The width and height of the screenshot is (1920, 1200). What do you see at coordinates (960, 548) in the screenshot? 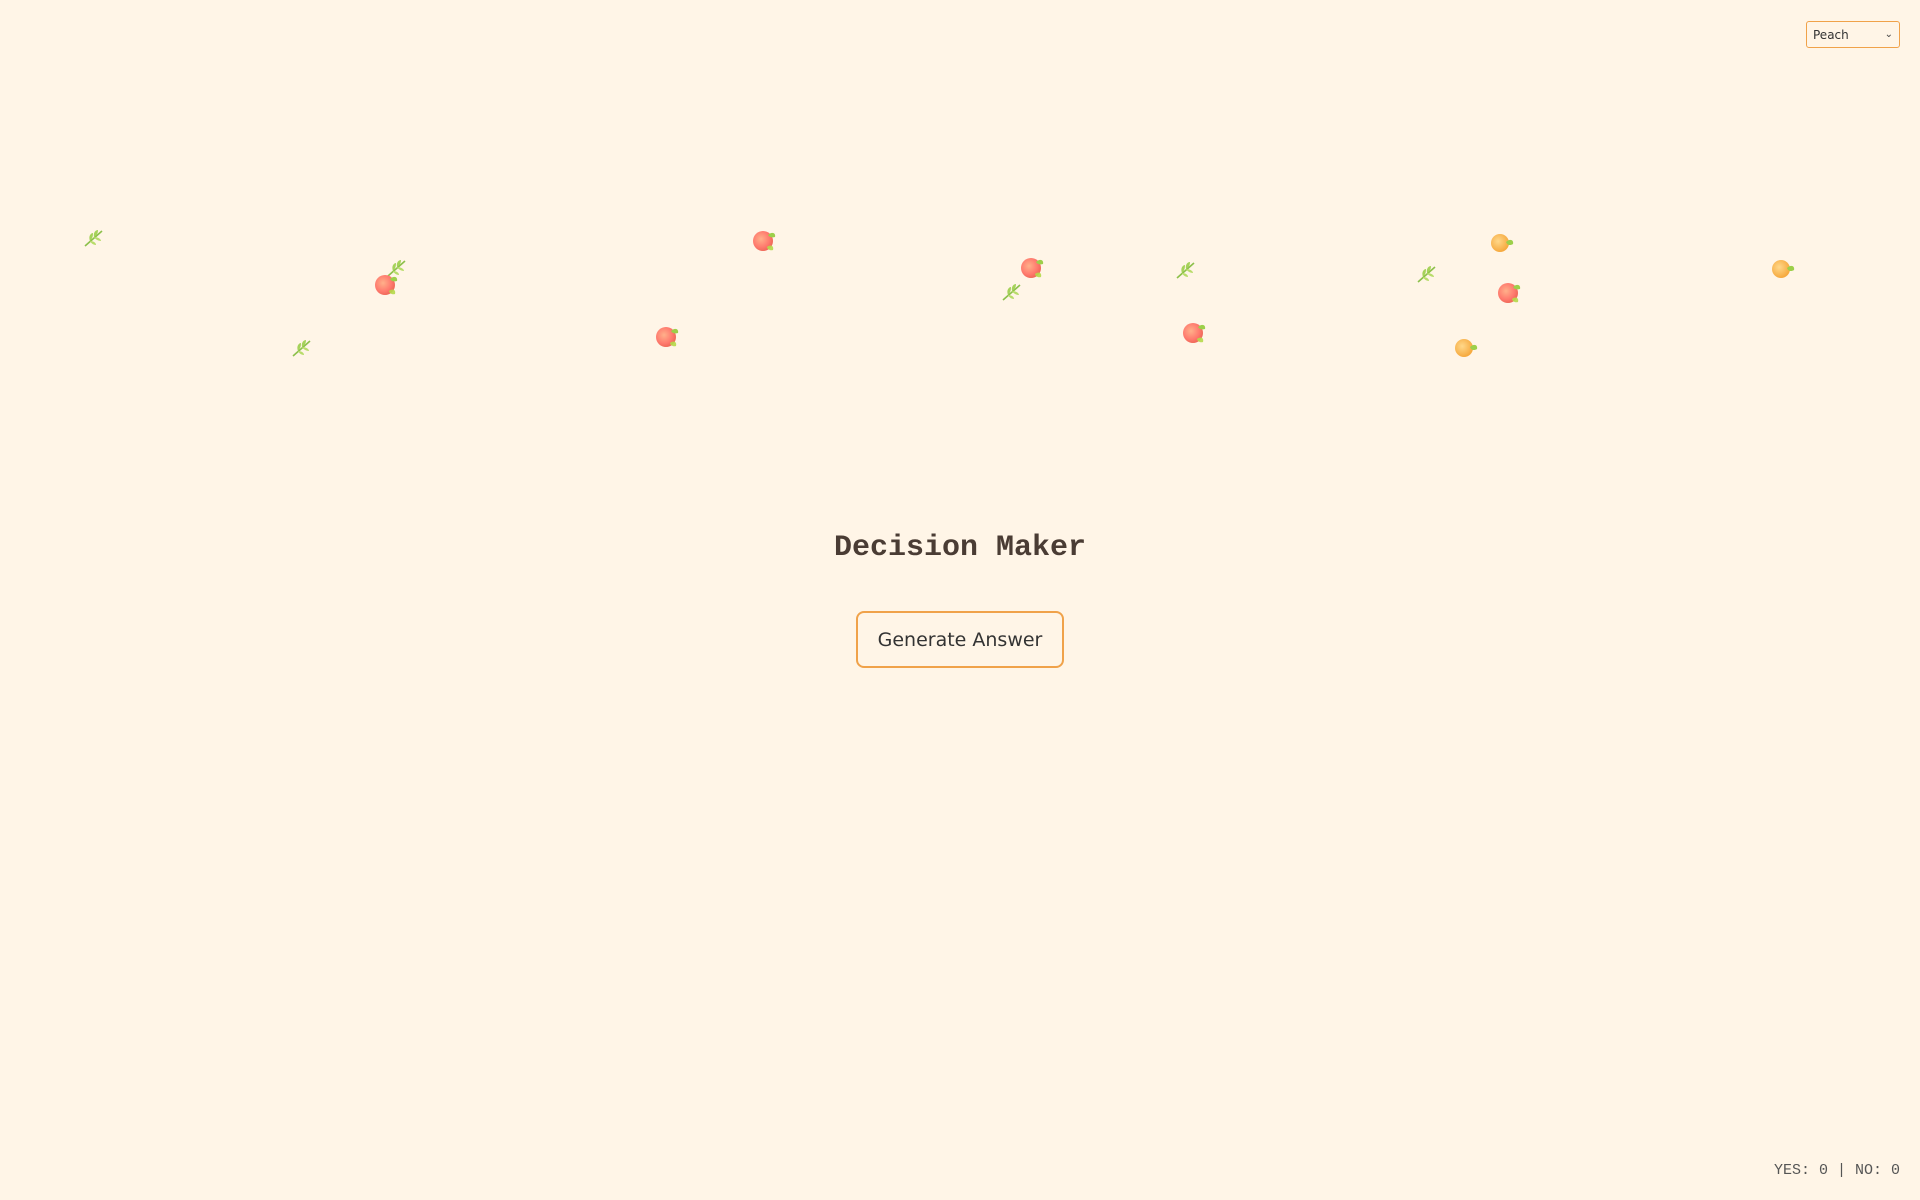
I see `page-title: Decision Maker` at bounding box center [960, 548].